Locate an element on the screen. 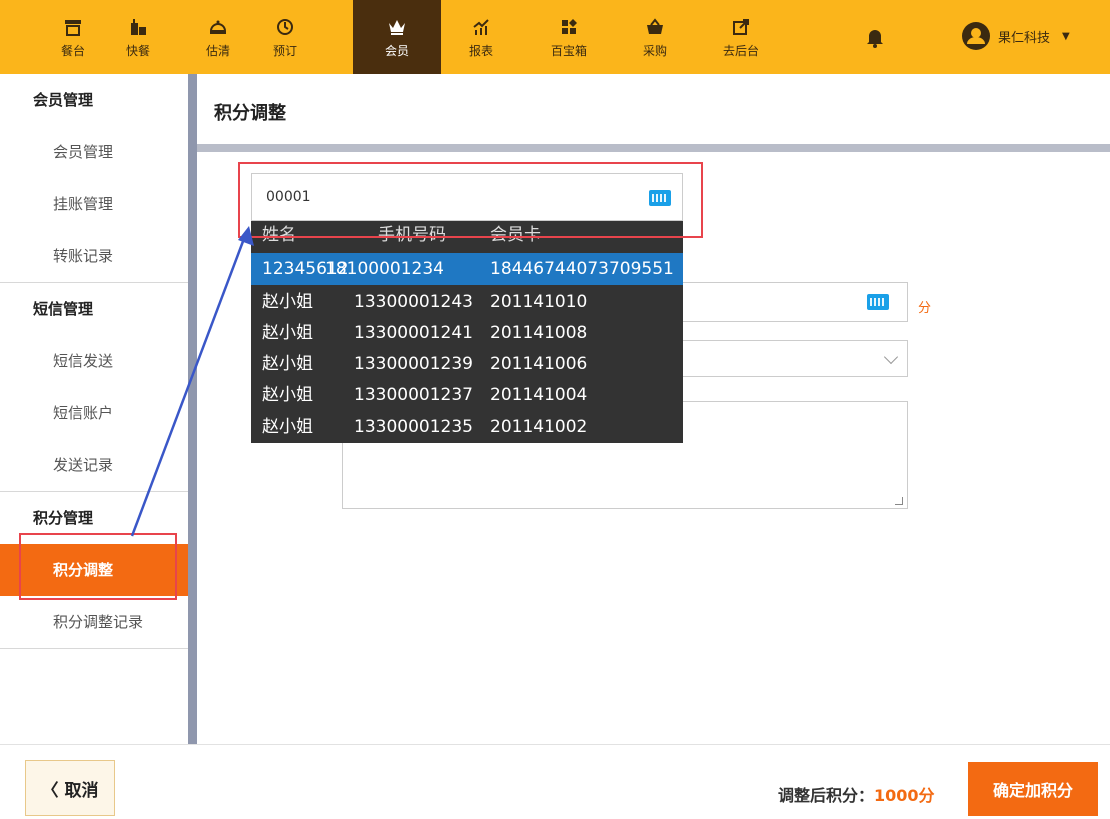 The height and width of the screenshot is (819, 1110). nav-item-soldout: 估清 is located at coordinates (218, 37).